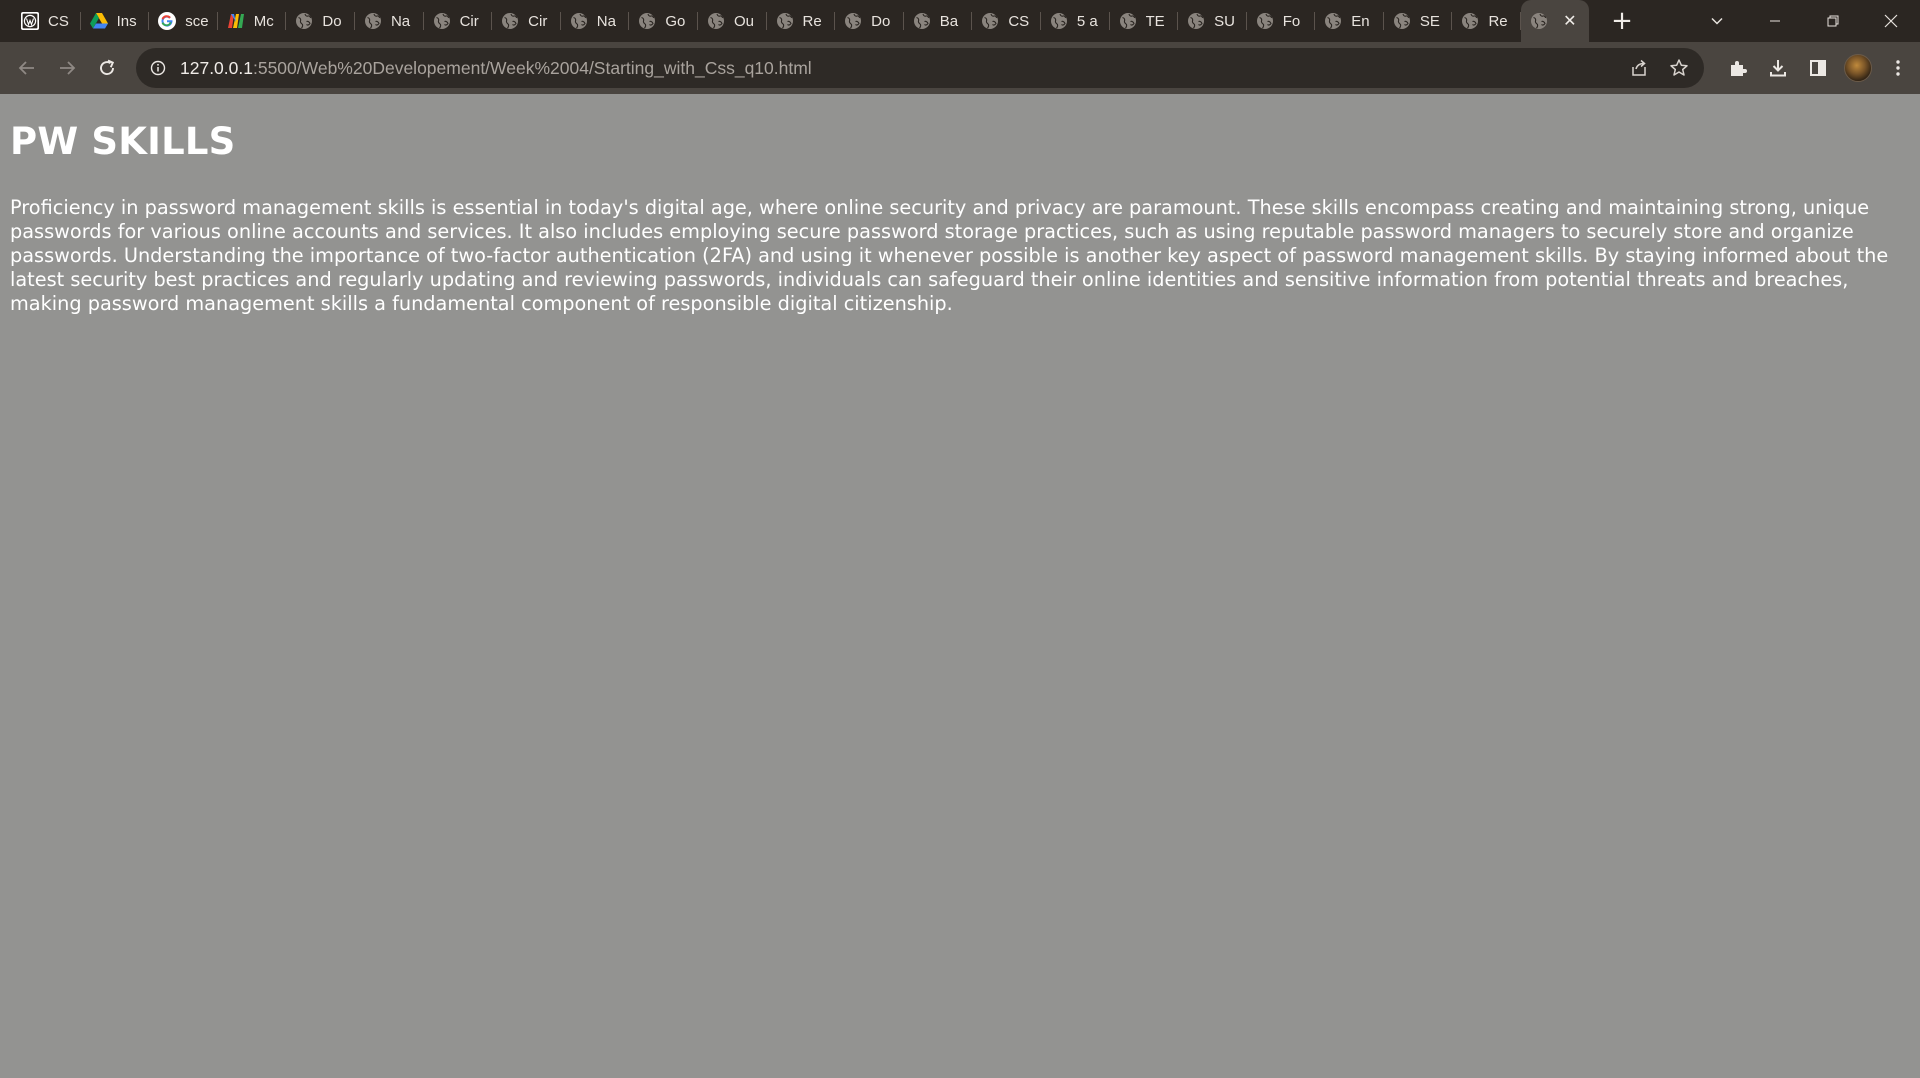  I want to click on colorful-m-icon, so click(236, 21).